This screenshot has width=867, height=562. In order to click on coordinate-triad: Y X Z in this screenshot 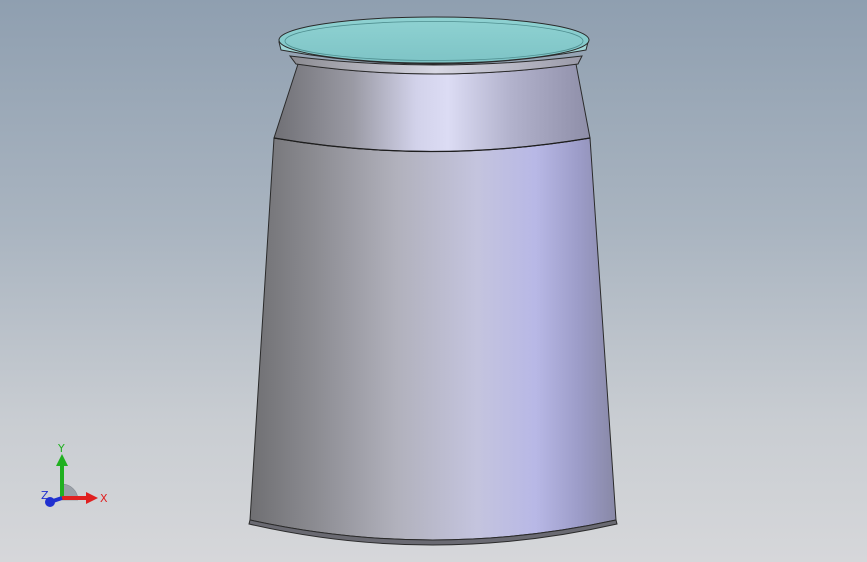, I will do `click(76, 476)`.